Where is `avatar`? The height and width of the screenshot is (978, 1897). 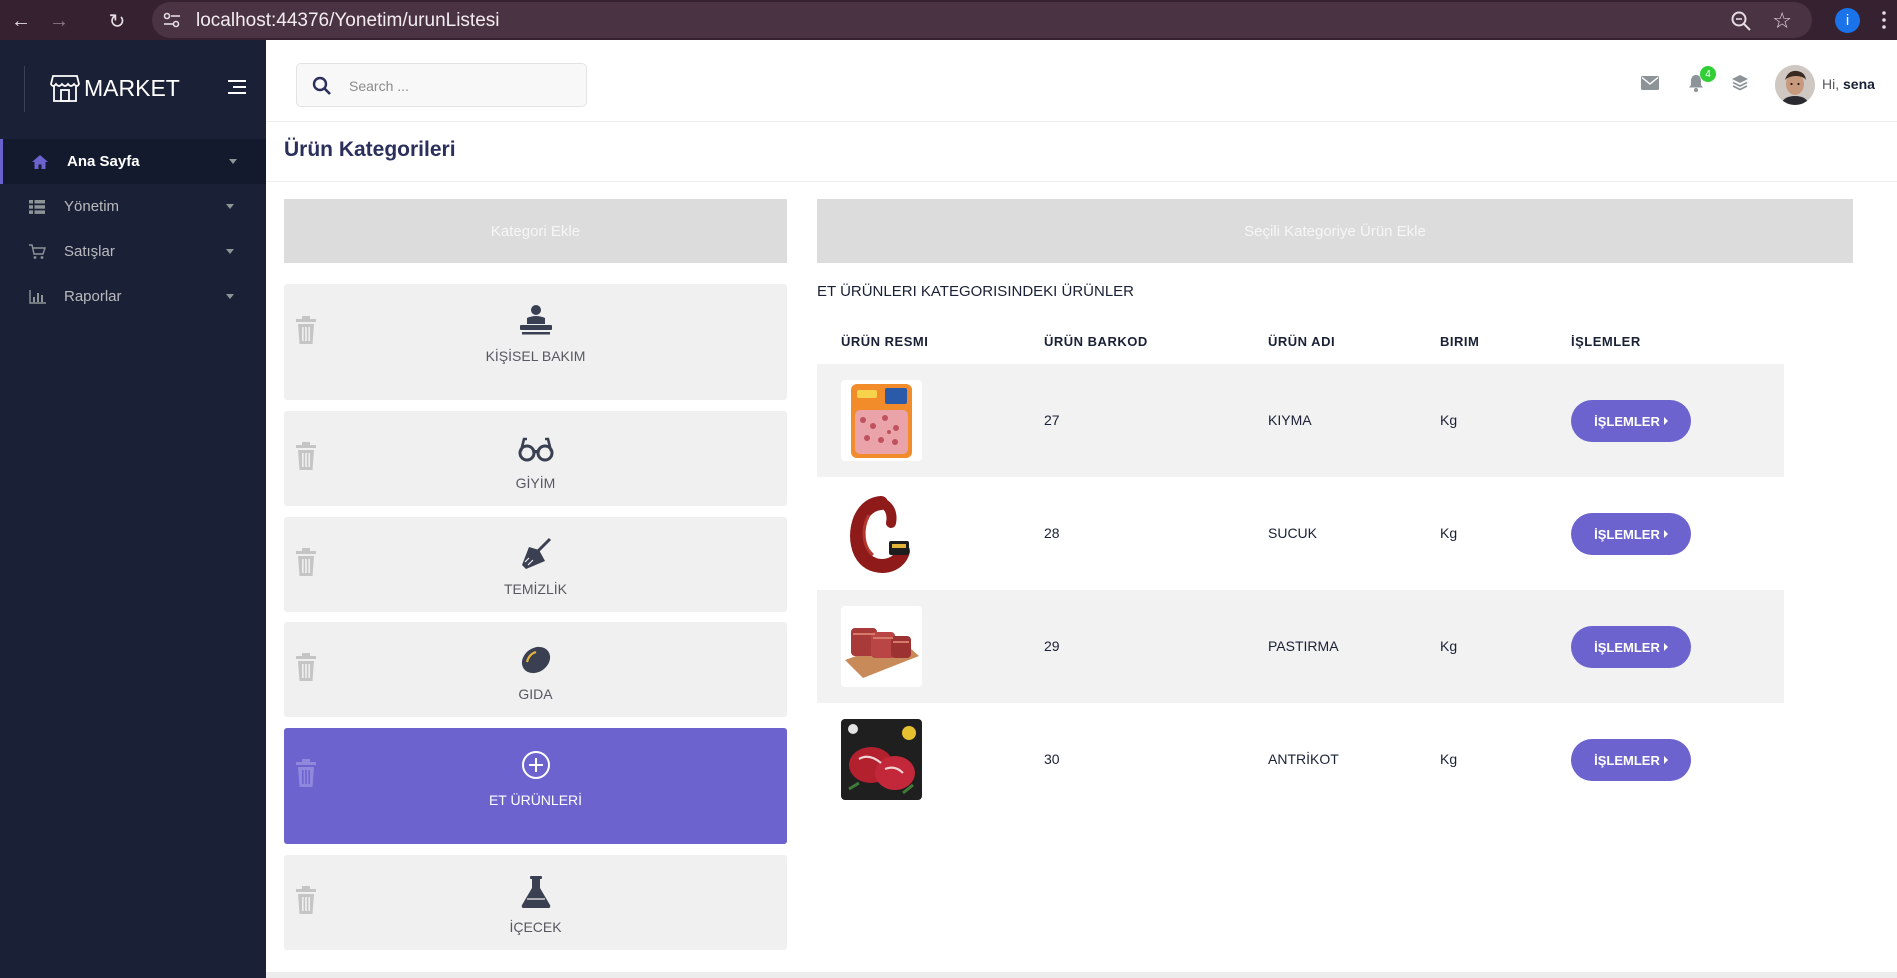
avatar is located at coordinates (1795, 85).